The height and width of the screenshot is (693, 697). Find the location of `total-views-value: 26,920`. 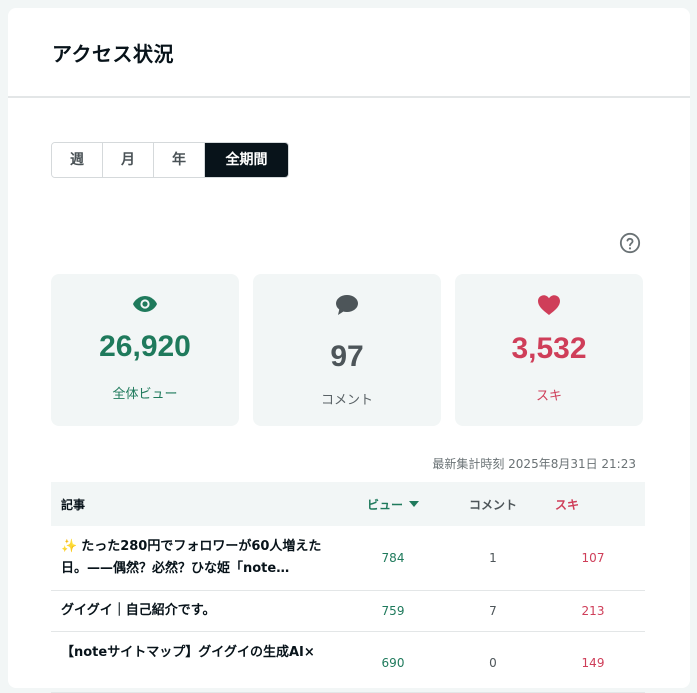

total-views-value: 26,920 is located at coordinates (145, 346).